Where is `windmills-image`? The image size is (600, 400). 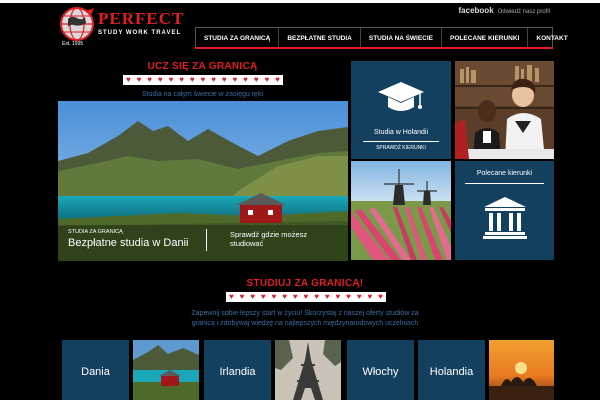 windmills-image is located at coordinates (401, 210).